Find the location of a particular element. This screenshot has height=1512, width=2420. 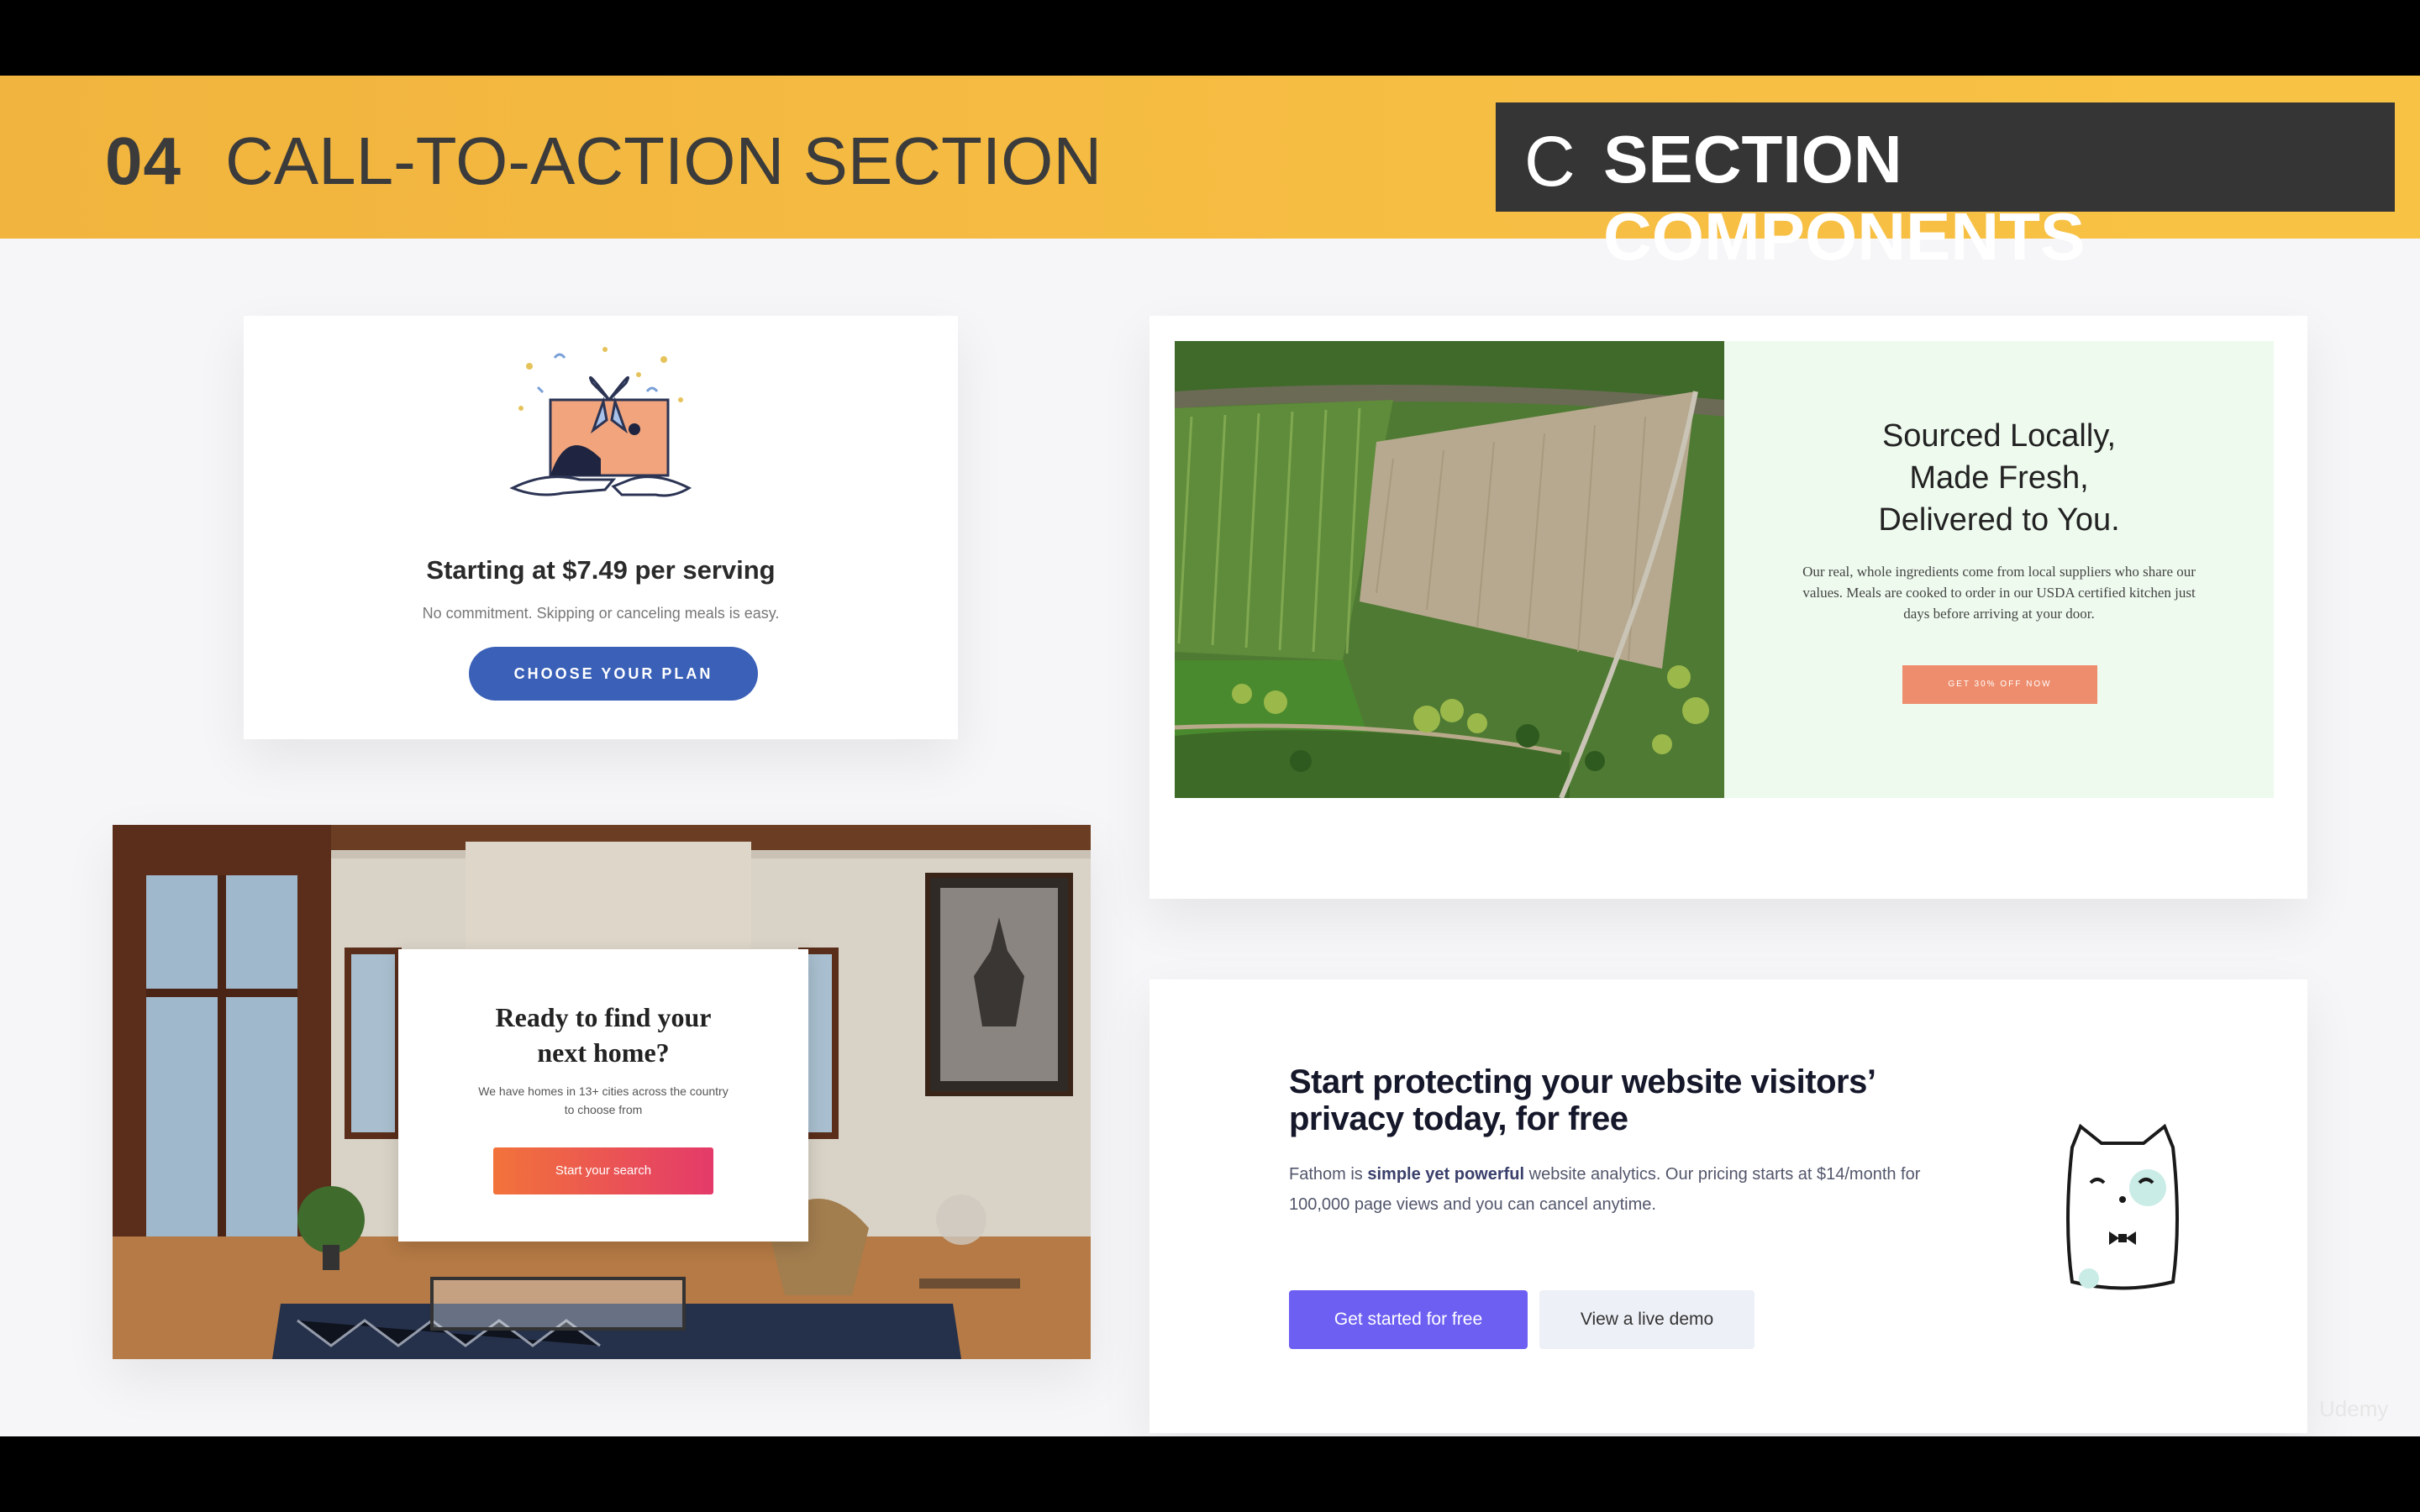

farm-heading-line: Made Fresh, is located at coordinates (1999, 478).